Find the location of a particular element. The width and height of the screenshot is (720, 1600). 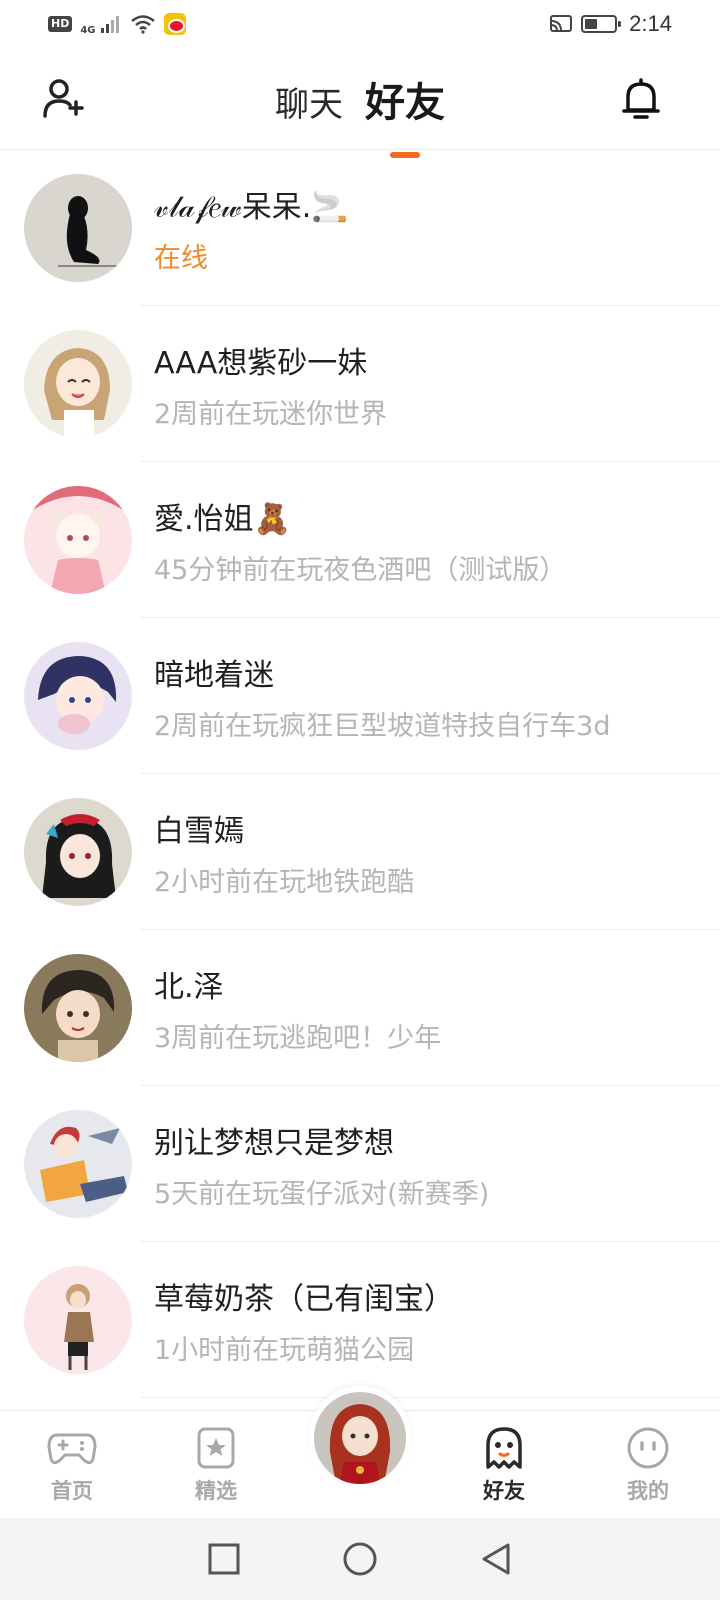

nav-me: 我的 is located at coordinates (648, 1465).